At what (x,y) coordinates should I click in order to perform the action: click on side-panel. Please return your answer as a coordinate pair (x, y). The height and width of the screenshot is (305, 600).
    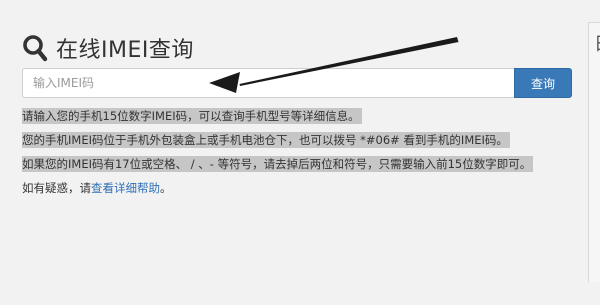
    Looking at the image, I should click on (594, 152).